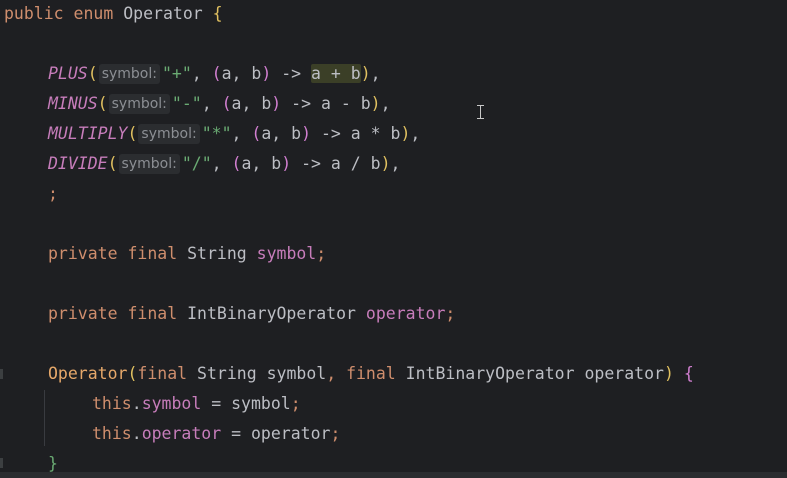 Image resolution: width=787 pixels, height=478 pixels. I want to click on constructor-name: Operator, so click(88, 373).